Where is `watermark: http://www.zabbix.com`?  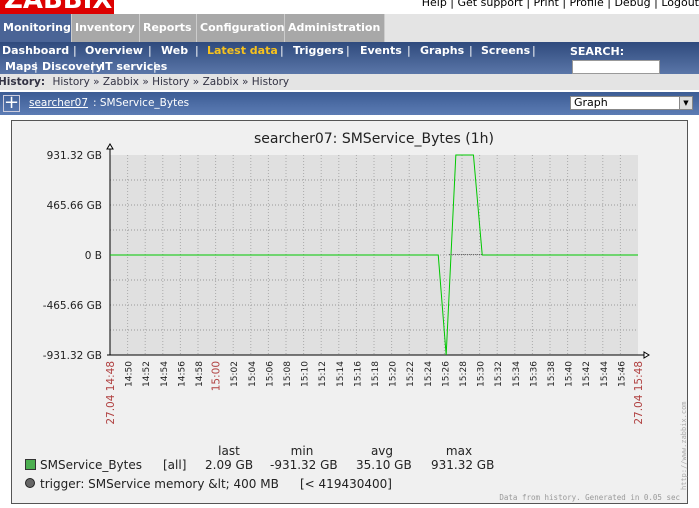
watermark: http://www.zabbix.com is located at coordinates (684, 445).